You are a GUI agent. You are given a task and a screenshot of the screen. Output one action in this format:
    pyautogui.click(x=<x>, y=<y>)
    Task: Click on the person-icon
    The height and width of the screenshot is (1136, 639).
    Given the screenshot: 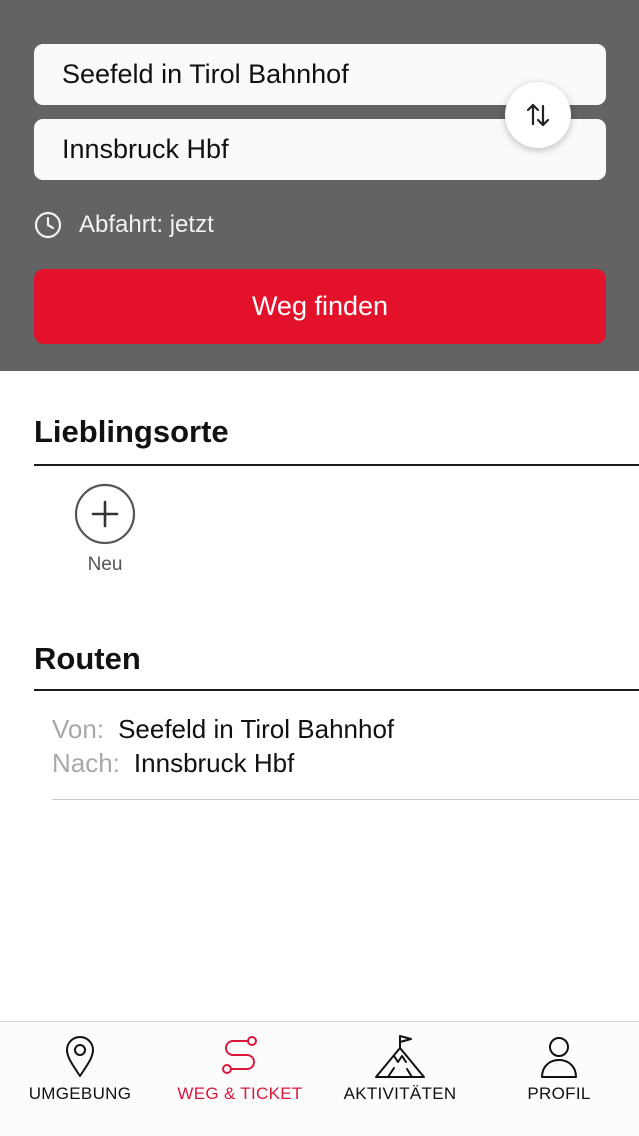 What is the action you would take?
    pyautogui.click(x=559, y=1057)
    